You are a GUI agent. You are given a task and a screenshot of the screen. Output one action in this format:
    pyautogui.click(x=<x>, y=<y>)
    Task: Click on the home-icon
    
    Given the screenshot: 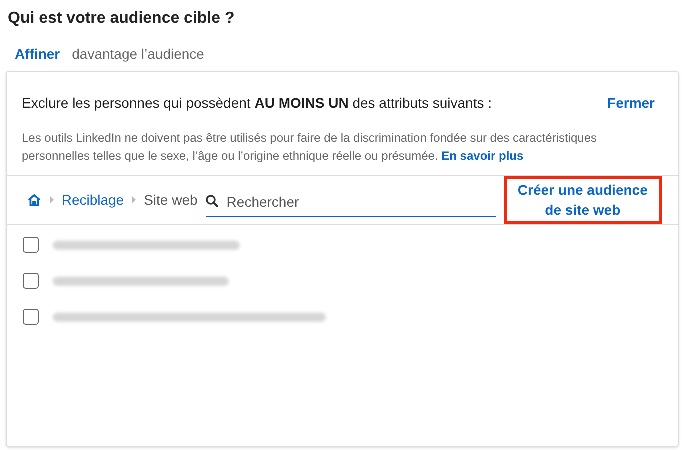 What is the action you would take?
    pyautogui.click(x=34, y=200)
    